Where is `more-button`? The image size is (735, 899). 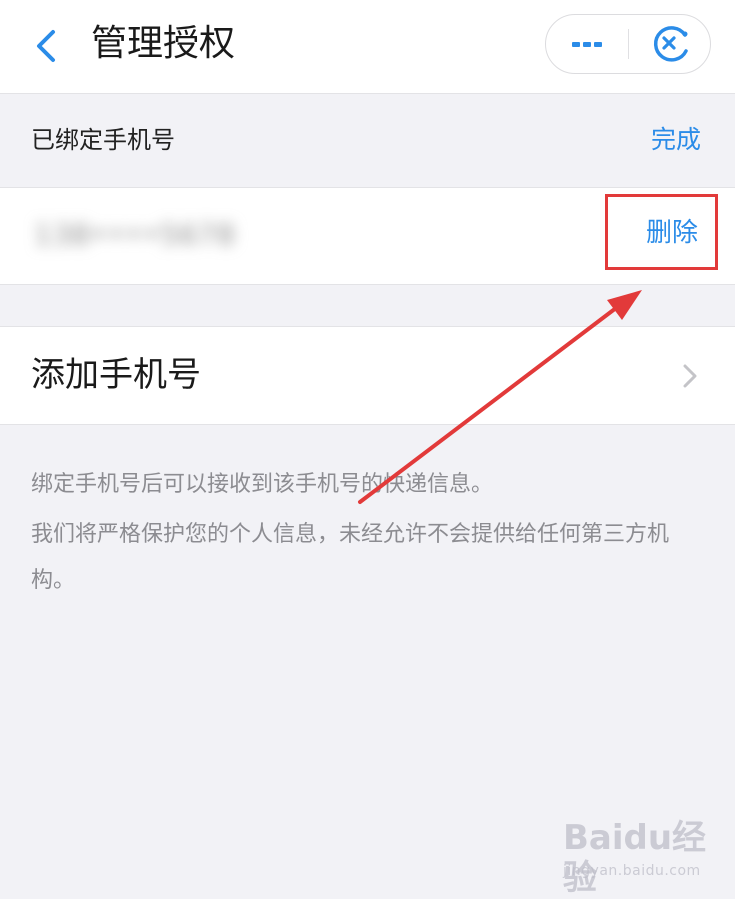
more-button is located at coordinates (587, 44).